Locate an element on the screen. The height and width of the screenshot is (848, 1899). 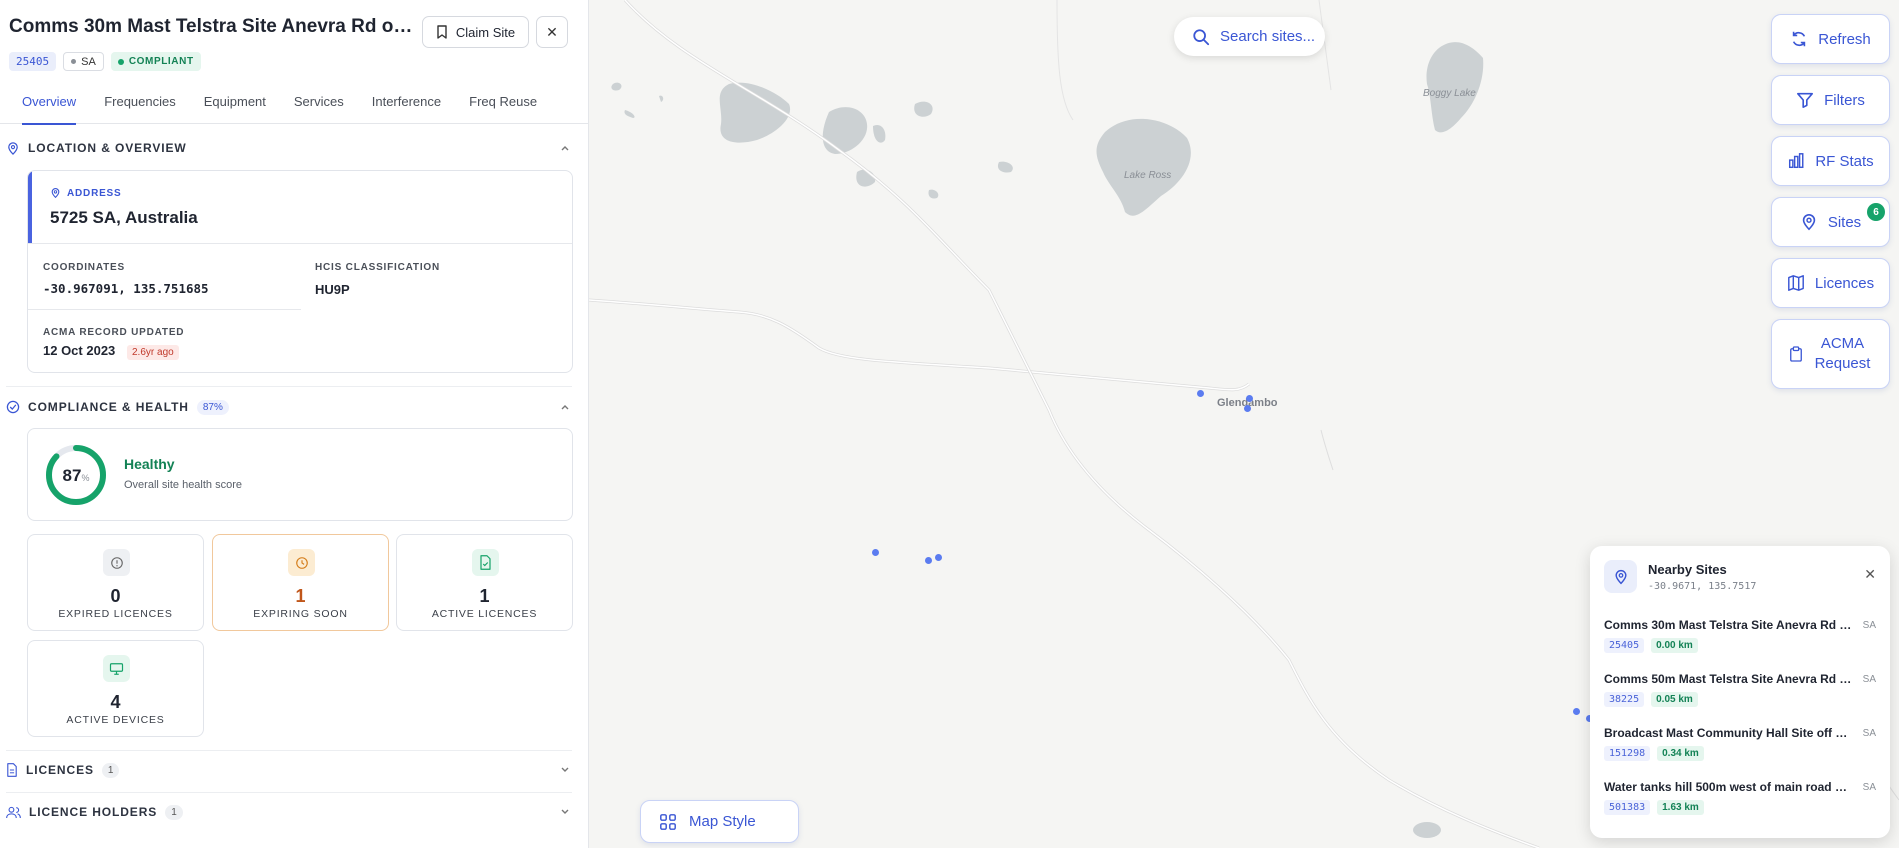
nearby-site-state: SA is located at coordinates (1869, 787).